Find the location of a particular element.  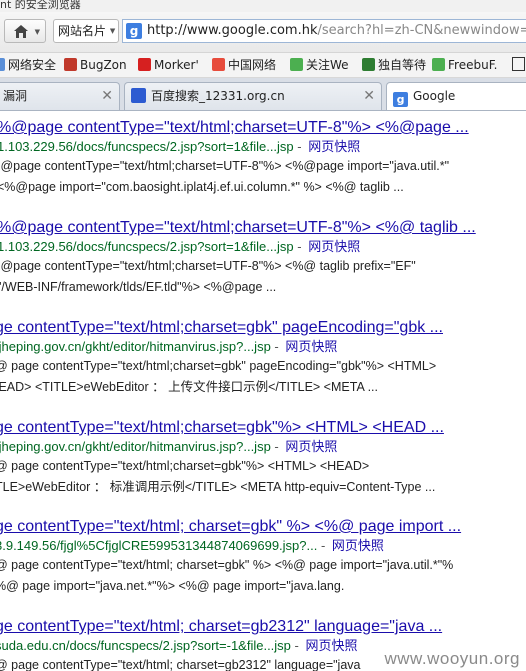

home-button: ▼ is located at coordinates (25, 31).